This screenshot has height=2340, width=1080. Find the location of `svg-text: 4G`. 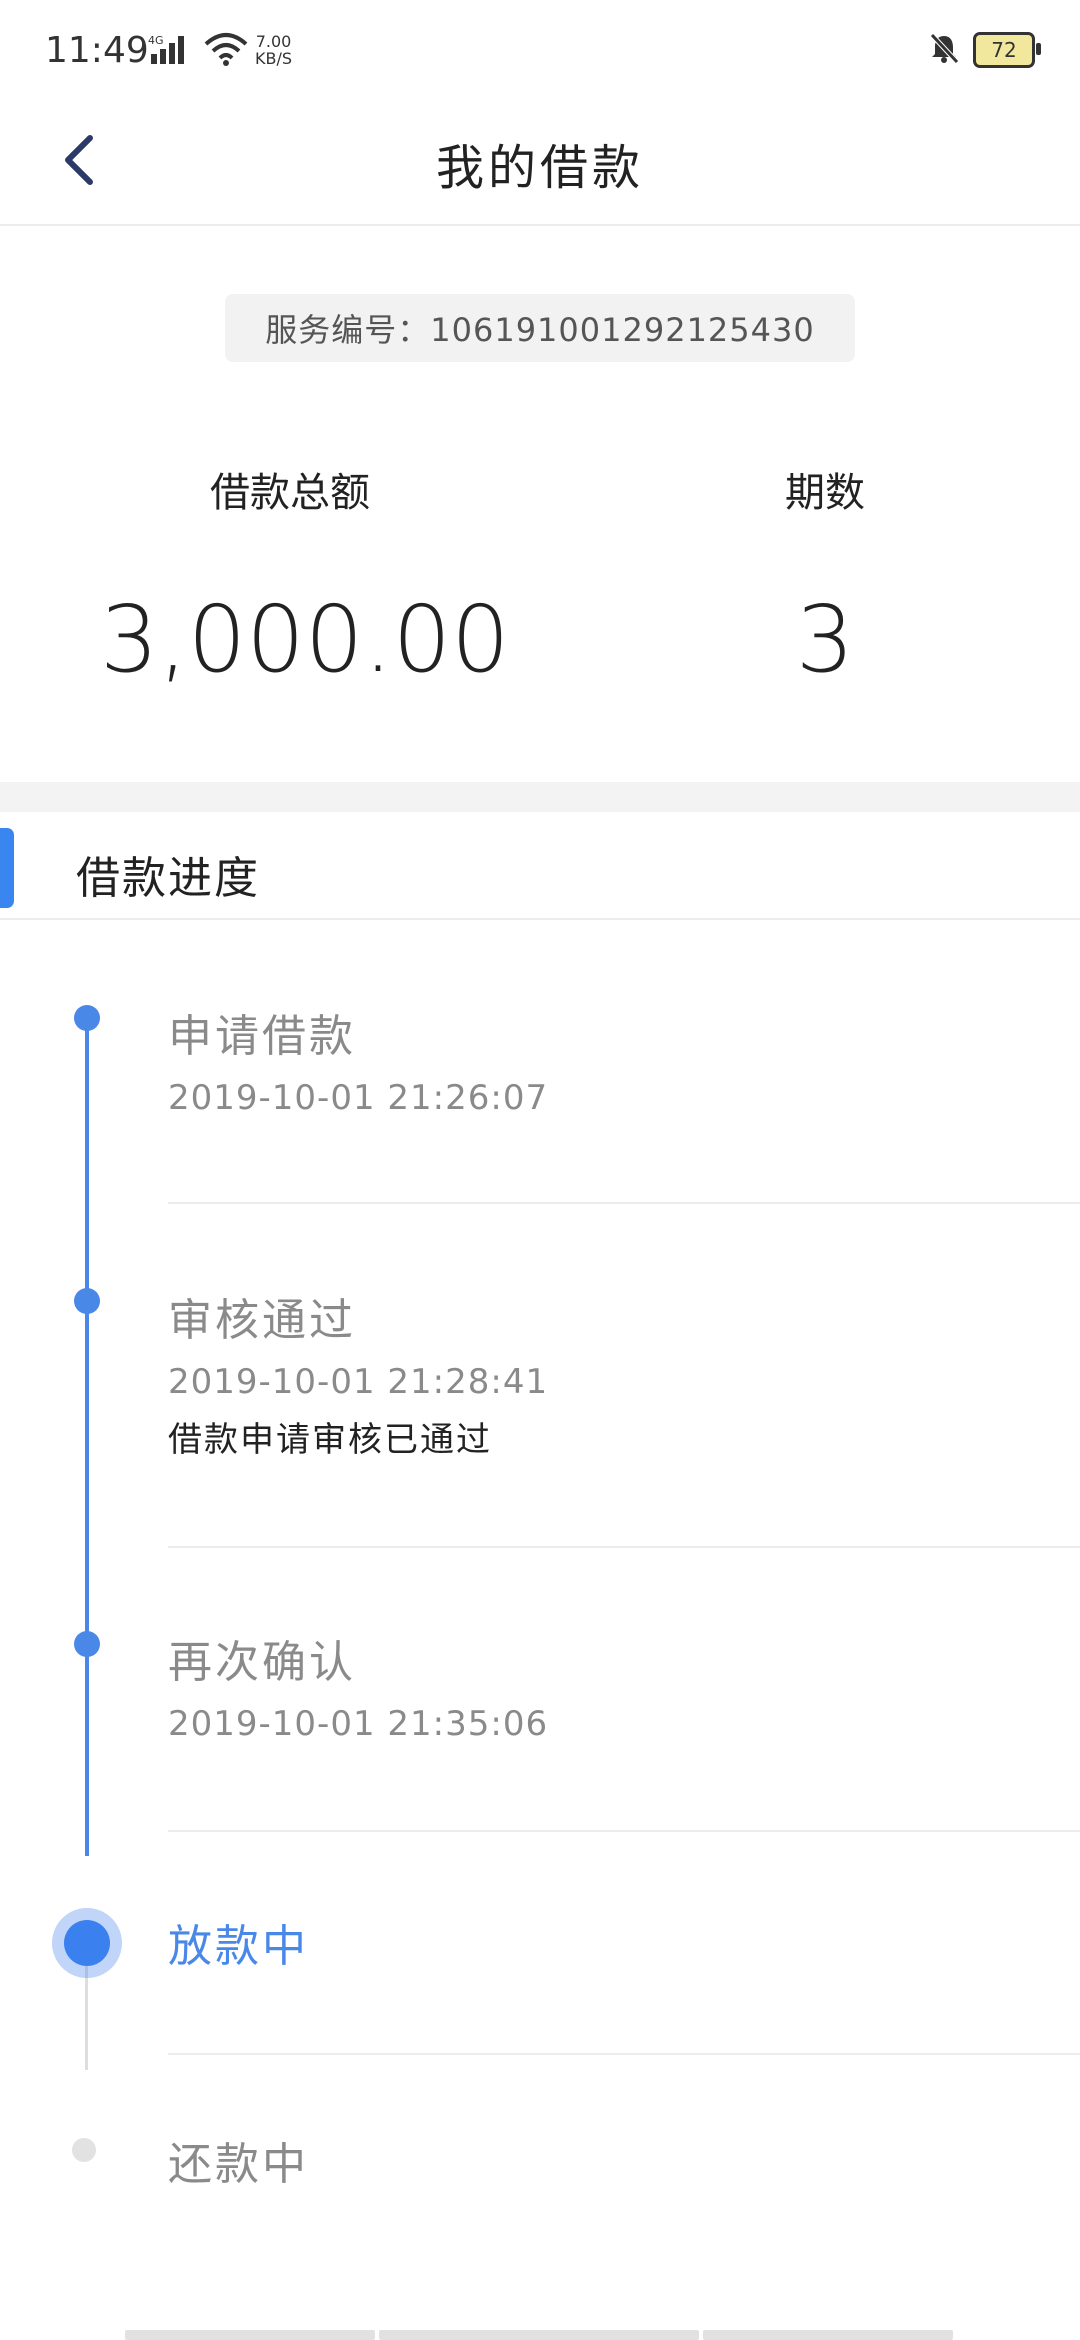

svg-text: 4G is located at coordinates (156, 40).